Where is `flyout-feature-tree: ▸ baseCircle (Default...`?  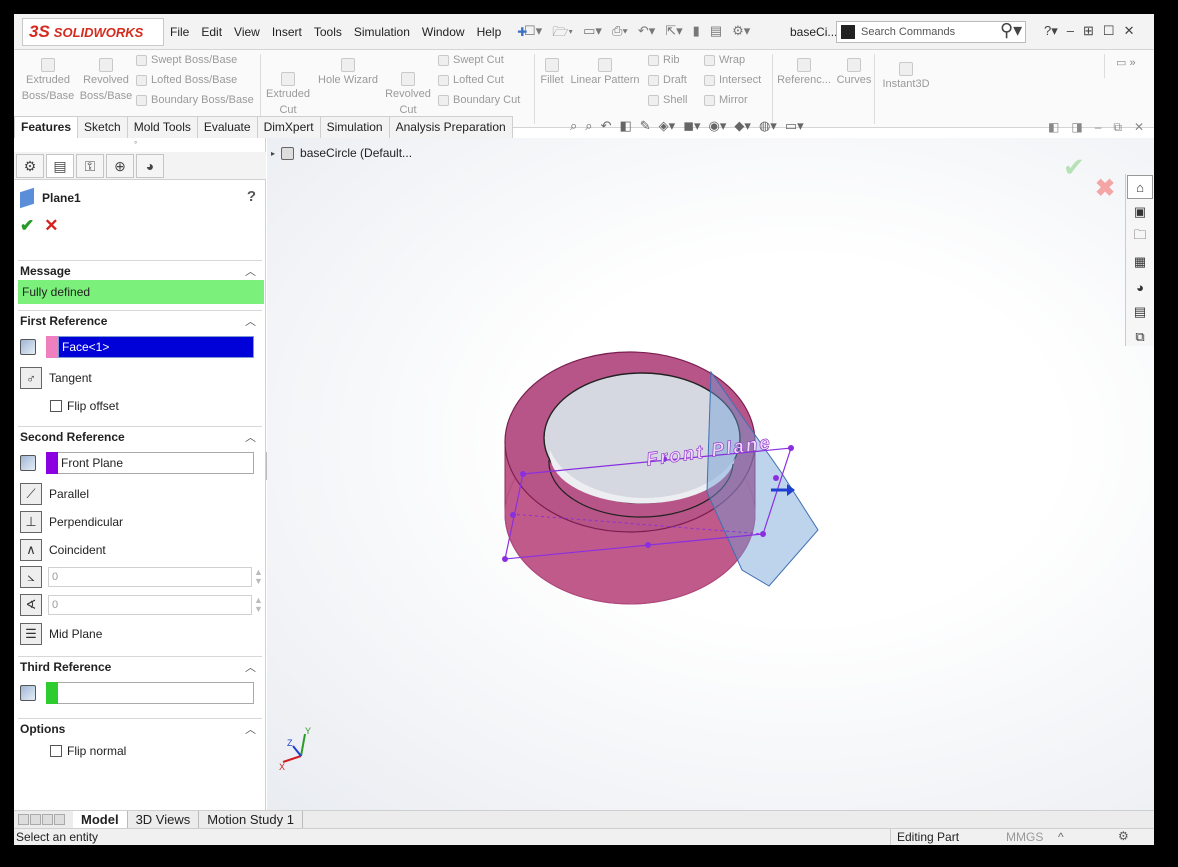 flyout-feature-tree: ▸ baseCircle (Default... is located at coordinates (341, 153).